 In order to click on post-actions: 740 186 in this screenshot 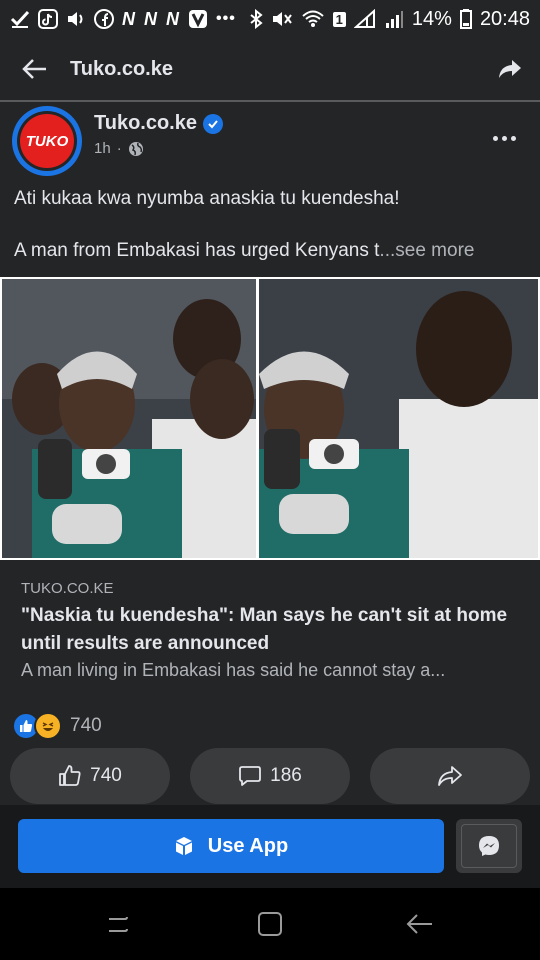, I will do `click(270, 776)`.